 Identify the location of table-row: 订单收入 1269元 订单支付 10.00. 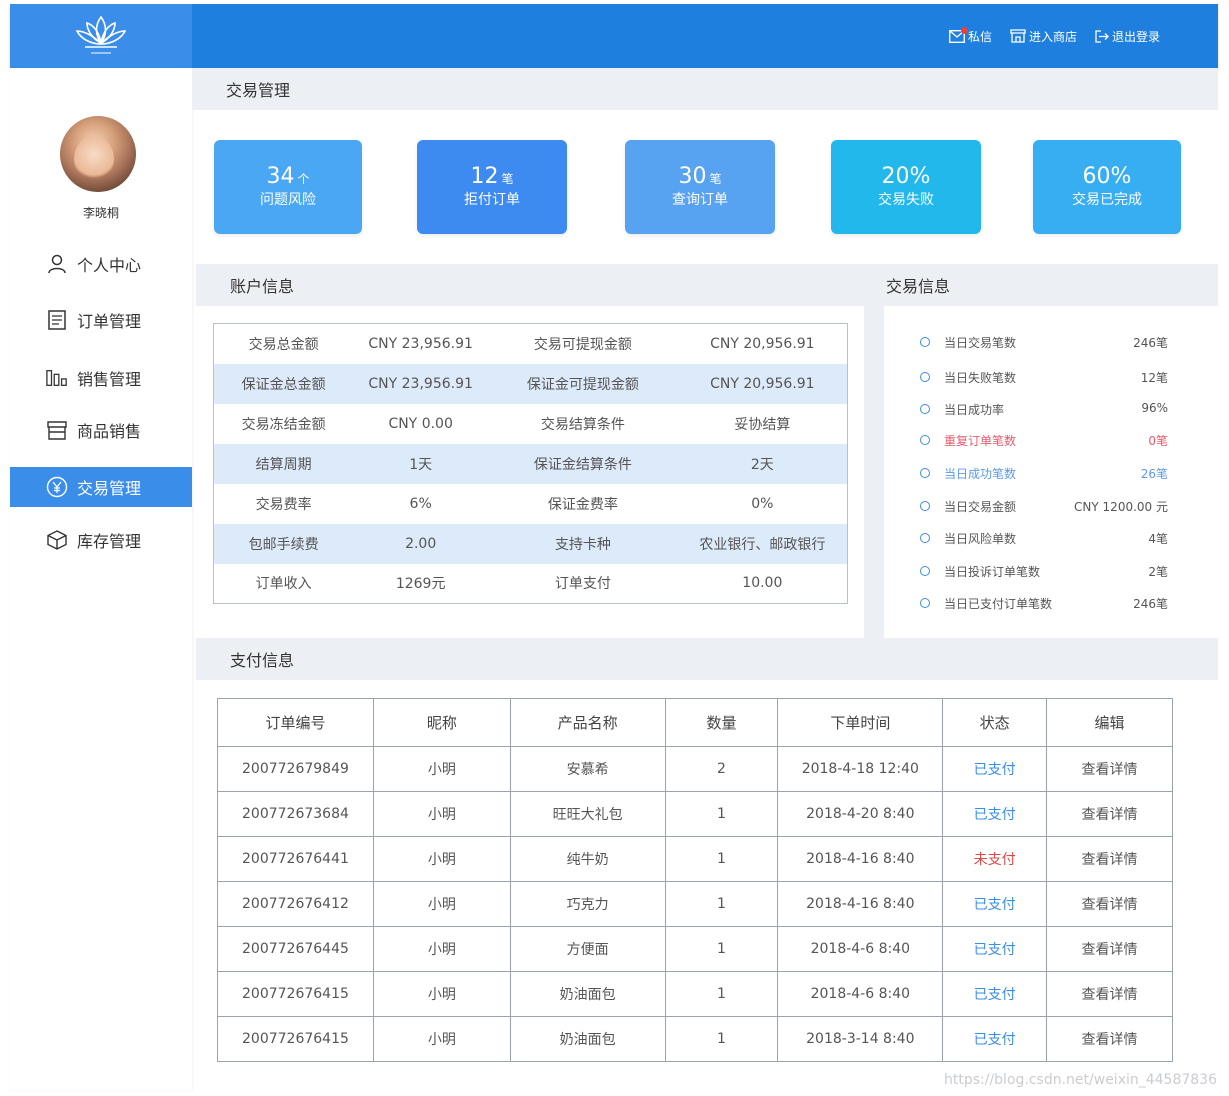
(531, 584).